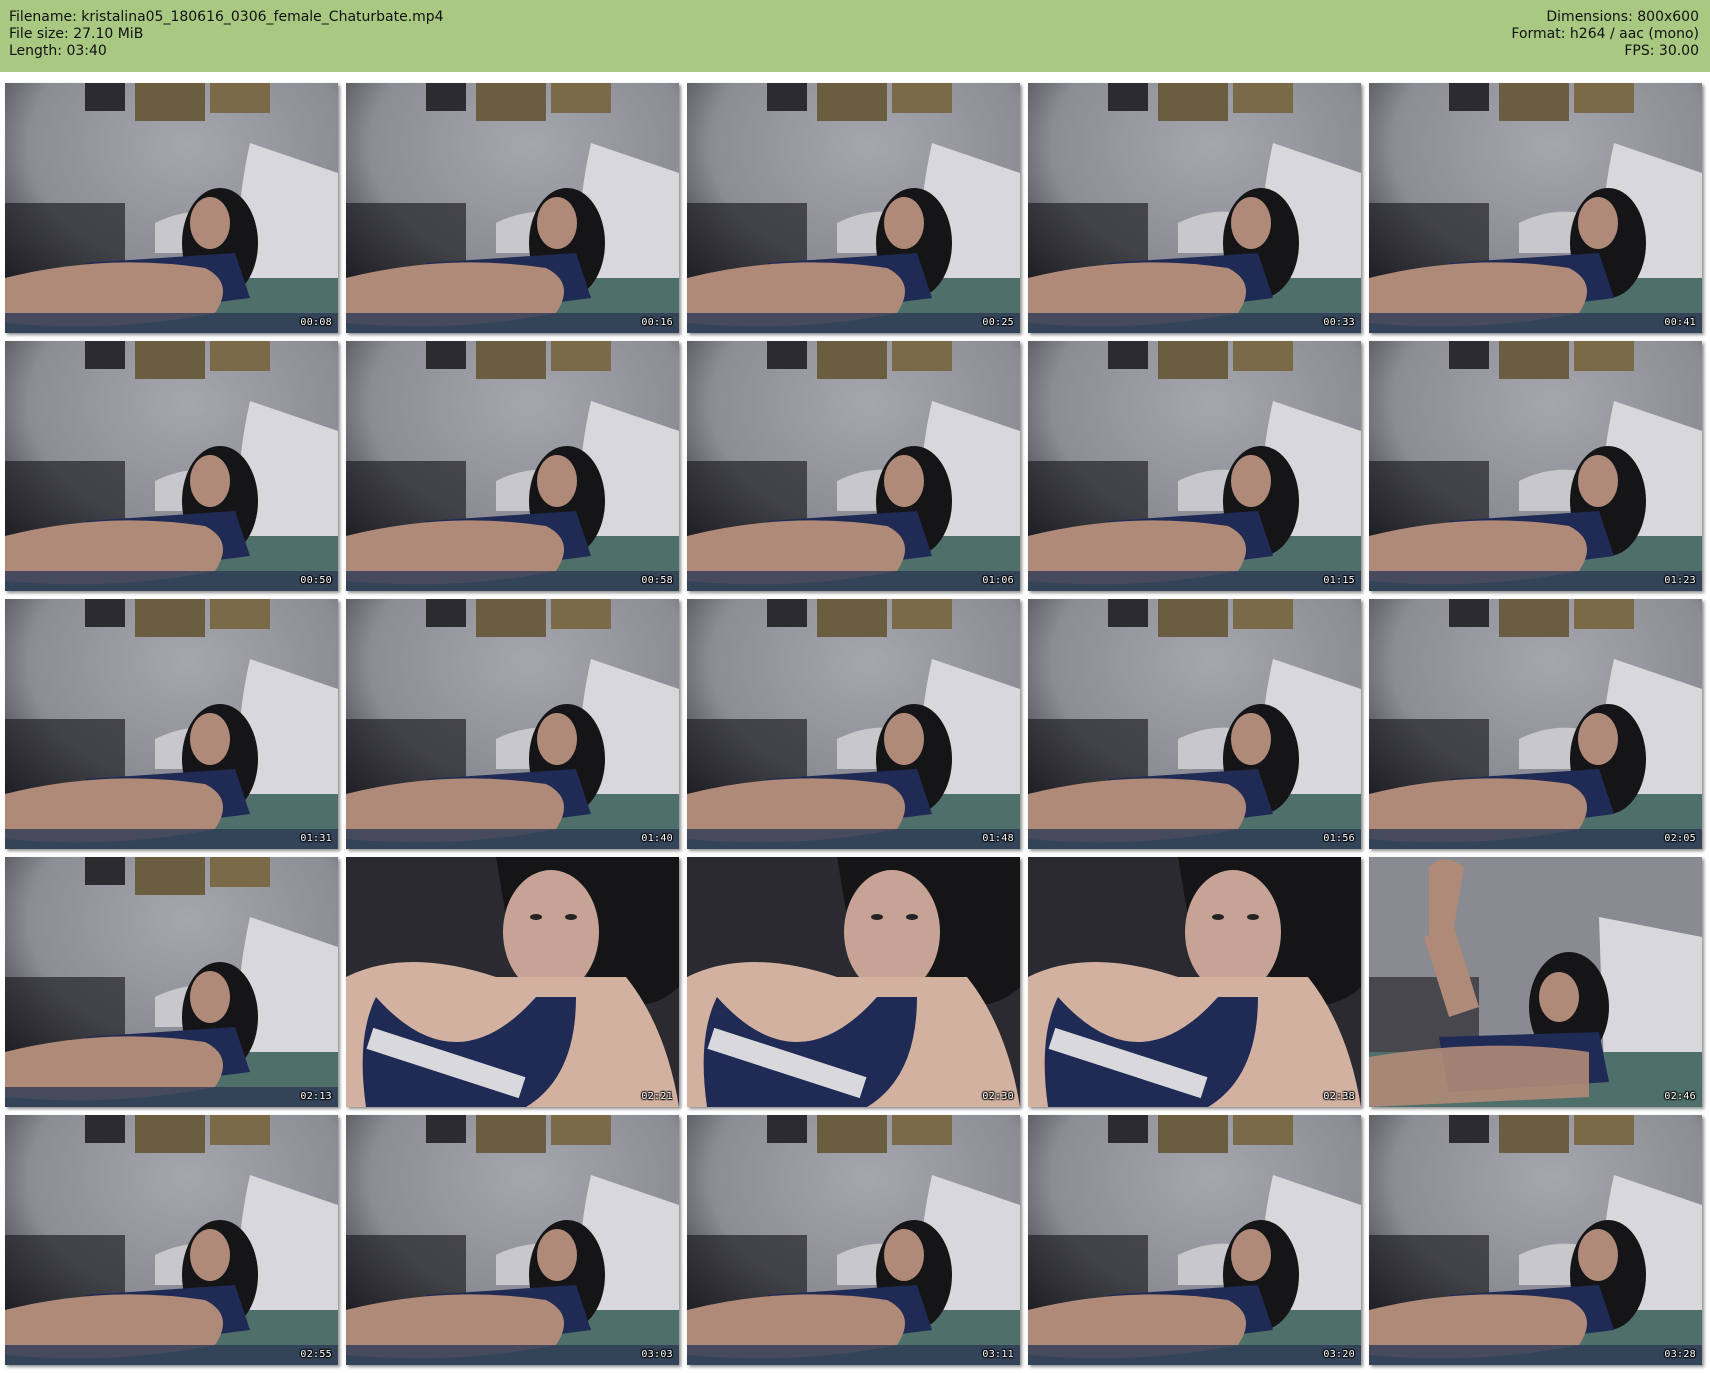  I want to click on thumbnail-frame: 01:31, so click(171, 724).